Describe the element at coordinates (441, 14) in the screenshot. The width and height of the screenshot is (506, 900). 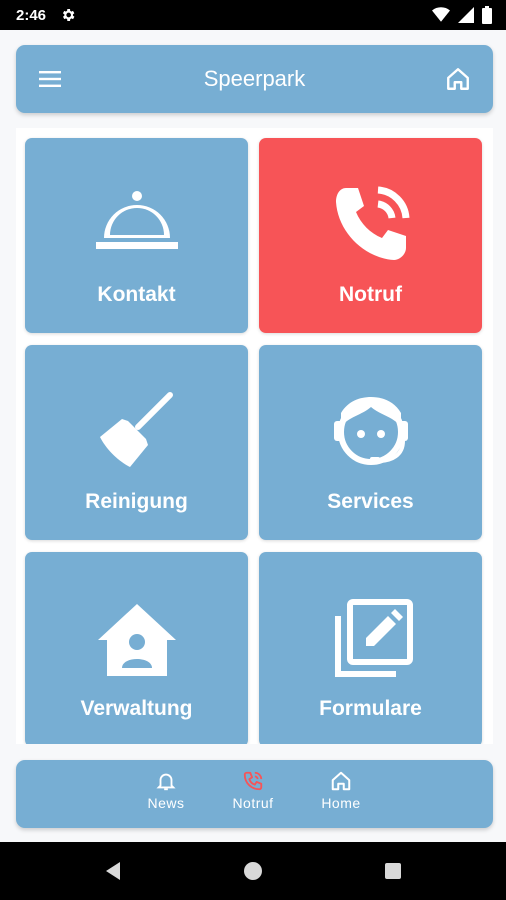
I see `wifi-icon` at that location.